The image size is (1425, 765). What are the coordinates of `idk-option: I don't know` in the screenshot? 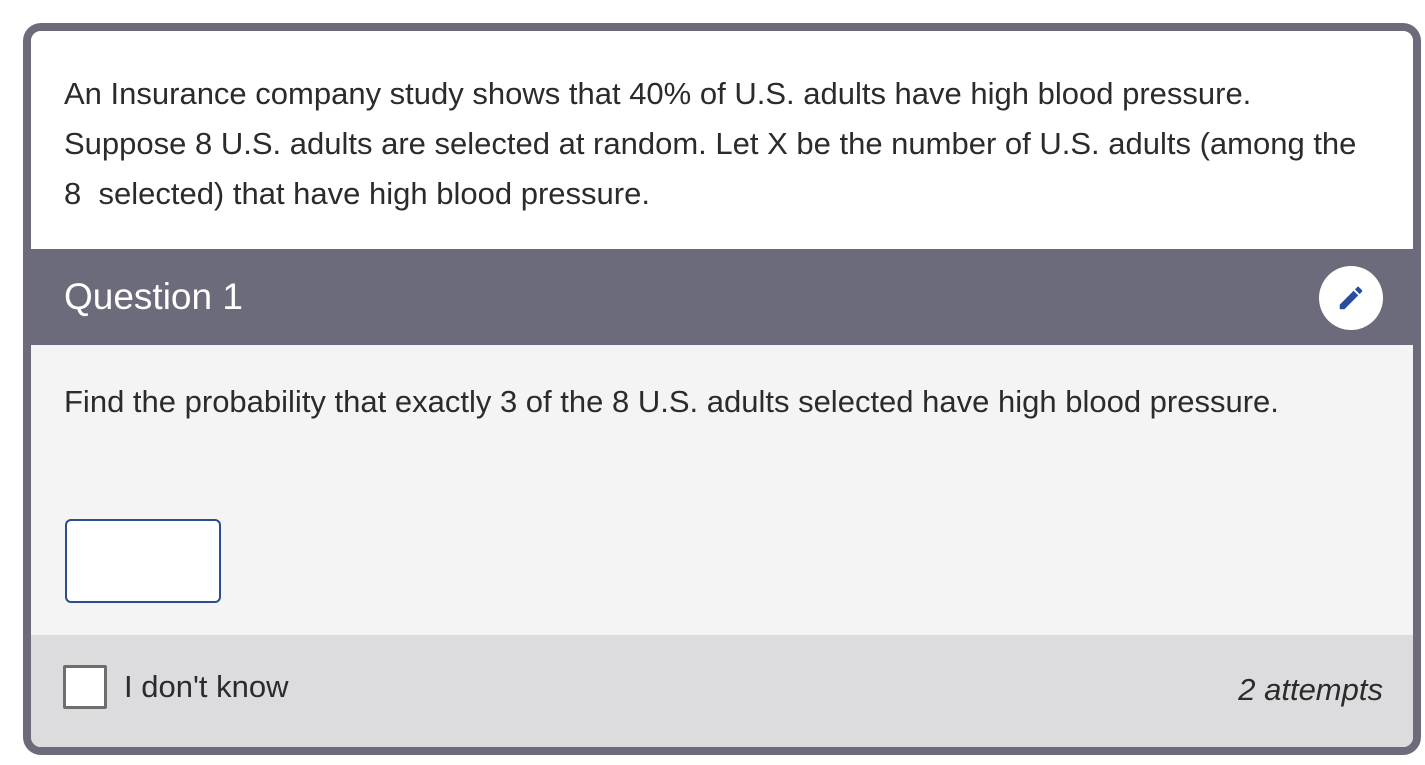 It's located at (175, 687).